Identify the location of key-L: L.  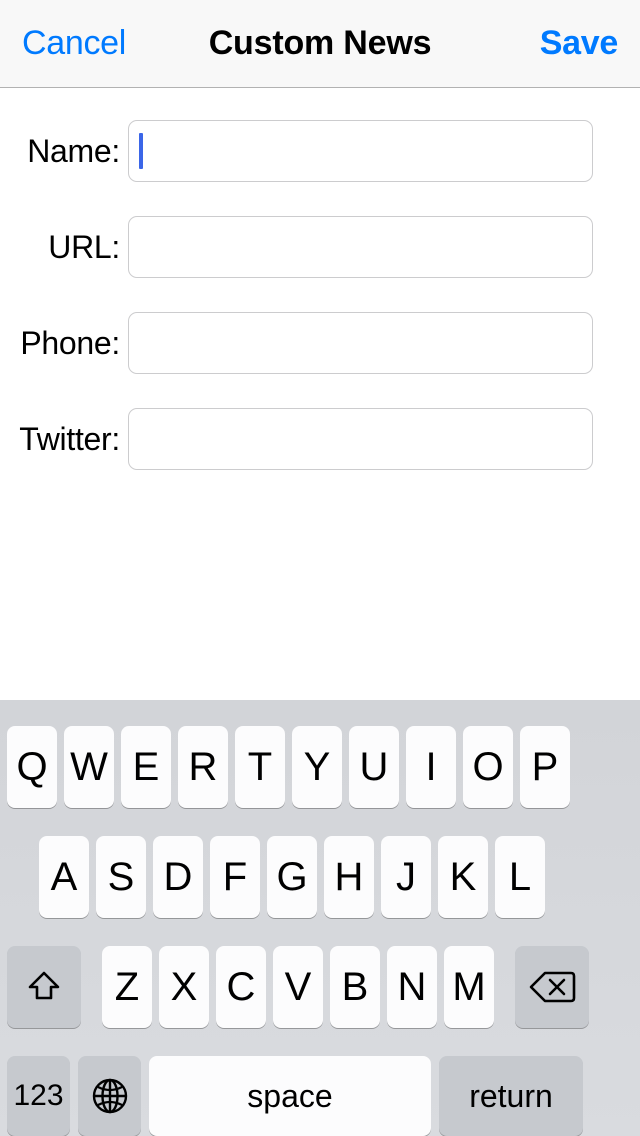
(520, 877).